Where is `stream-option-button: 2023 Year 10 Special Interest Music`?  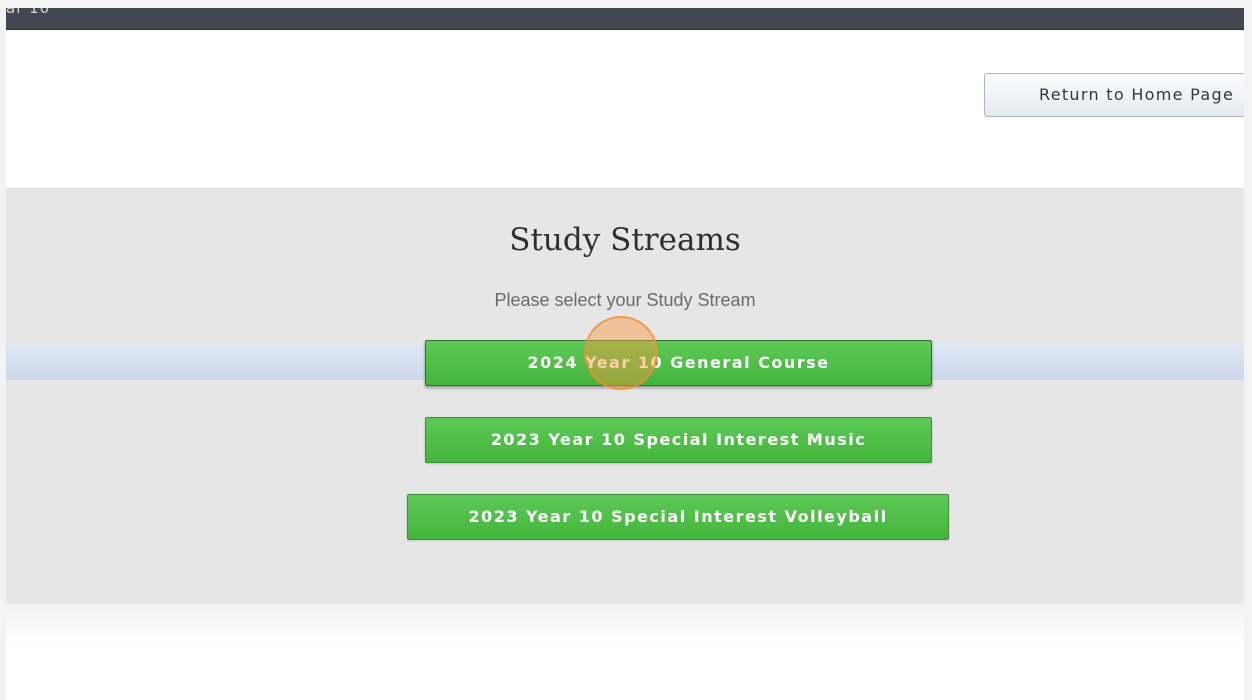
stream-option-button: 2023 Year 10 Special Interest Music is located at coordinates (678, 440).